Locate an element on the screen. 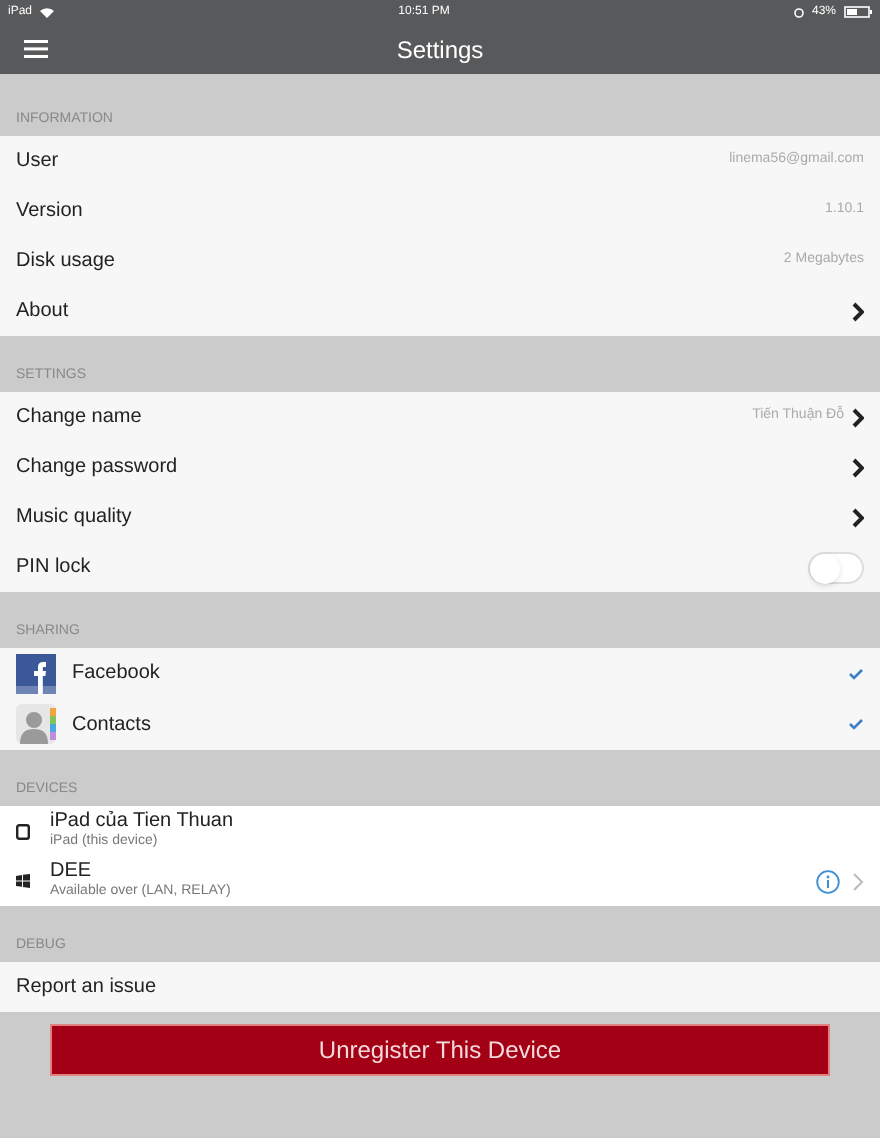  row-label: Music quality is located at coordinates (74, 518).